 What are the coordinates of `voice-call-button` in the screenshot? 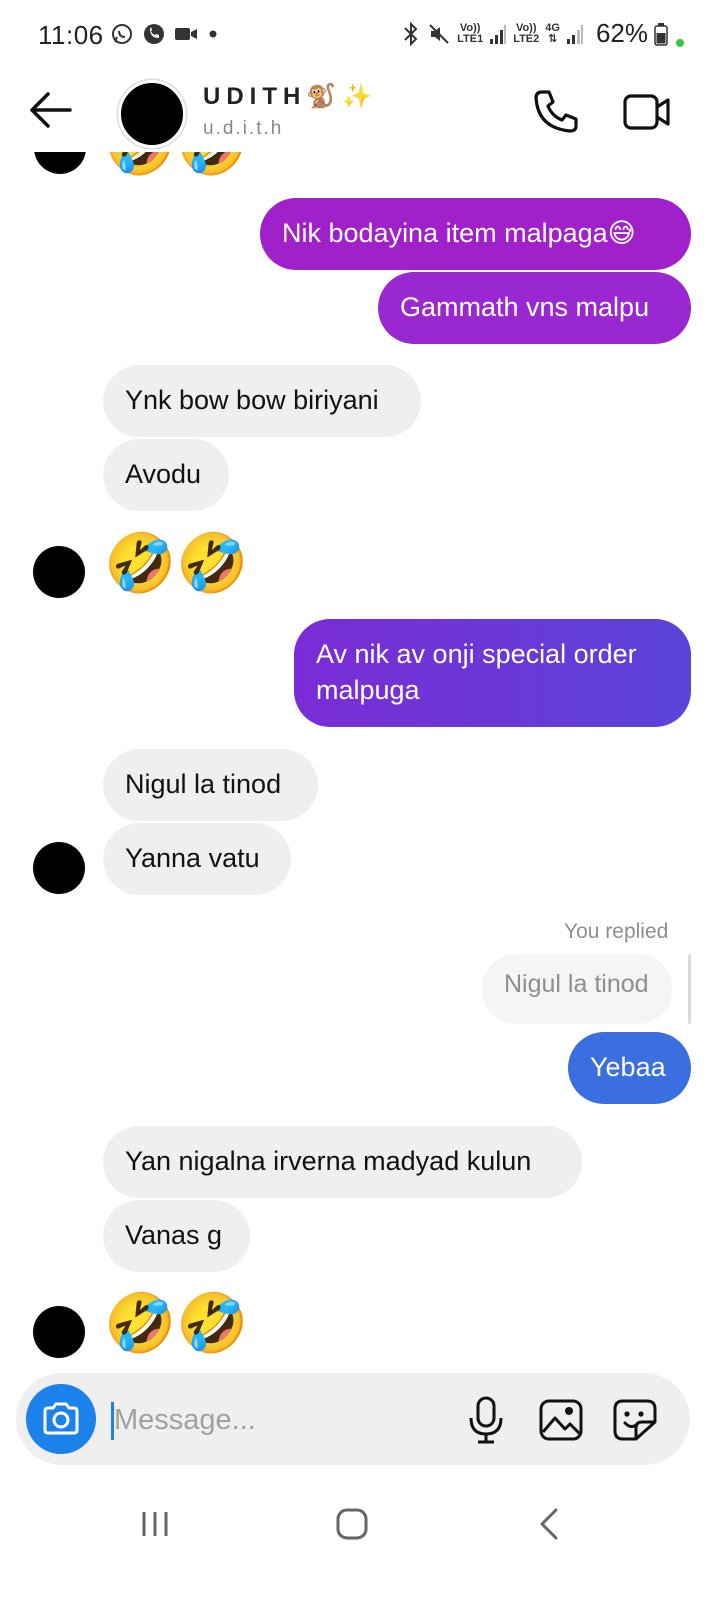 It's located at (556, 111).